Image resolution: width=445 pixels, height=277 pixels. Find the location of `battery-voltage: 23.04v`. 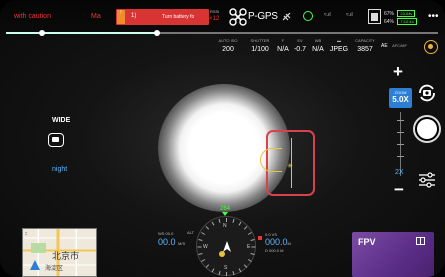

battery-voltage: 23.04v is located at coordinates (406, 13).